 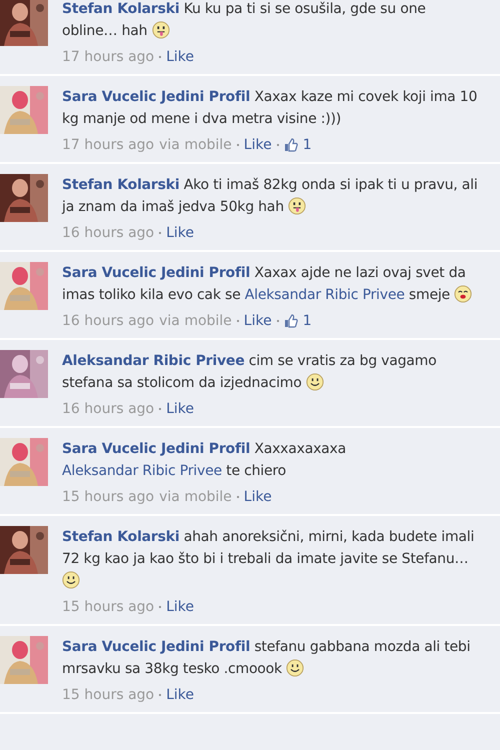 What do you see at coordinates (153, 361) in the screenshot?
I see `author-link: Aleksandar Ribic Privee` at bounding box center [153, 361].